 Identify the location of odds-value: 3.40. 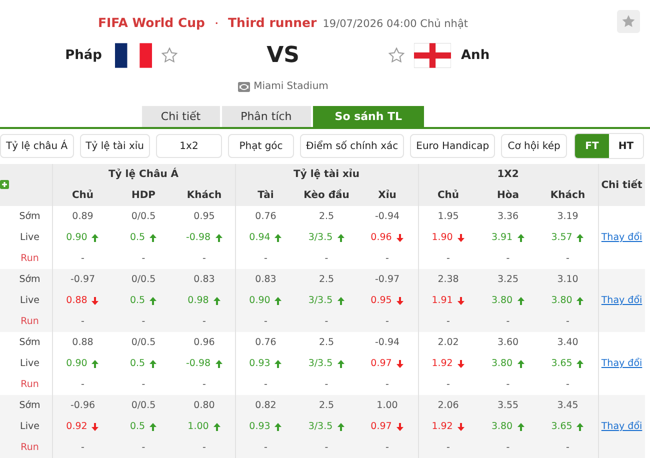
(567, 342).